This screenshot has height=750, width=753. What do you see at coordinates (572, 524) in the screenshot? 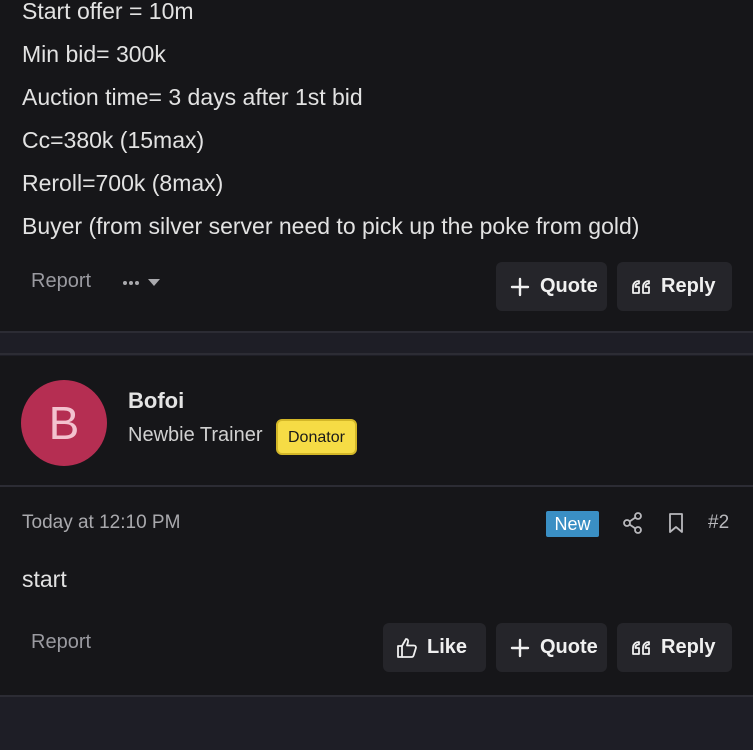
I see `new-badge: New` at bounding box center [572, 524].